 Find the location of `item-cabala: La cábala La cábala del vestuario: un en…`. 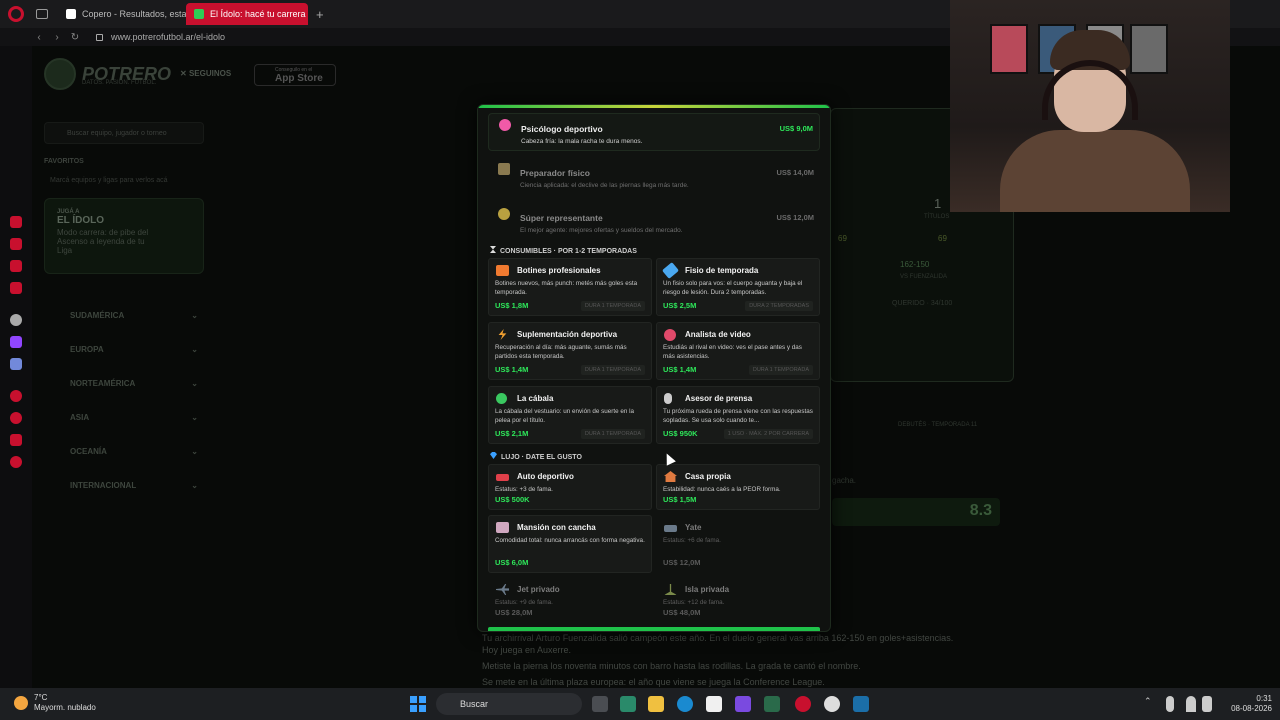

item-cabala: La cábala La cábala del vestuario: un en… is located at coordinates (570, 415).